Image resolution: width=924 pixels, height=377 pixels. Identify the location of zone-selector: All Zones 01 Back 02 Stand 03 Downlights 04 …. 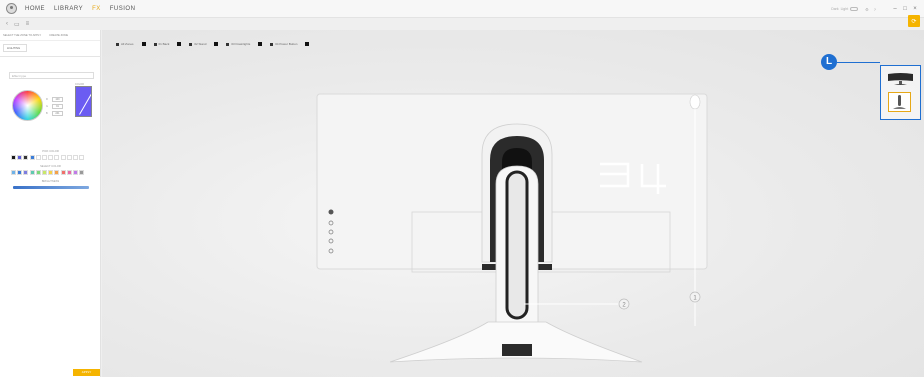
(216, 44).